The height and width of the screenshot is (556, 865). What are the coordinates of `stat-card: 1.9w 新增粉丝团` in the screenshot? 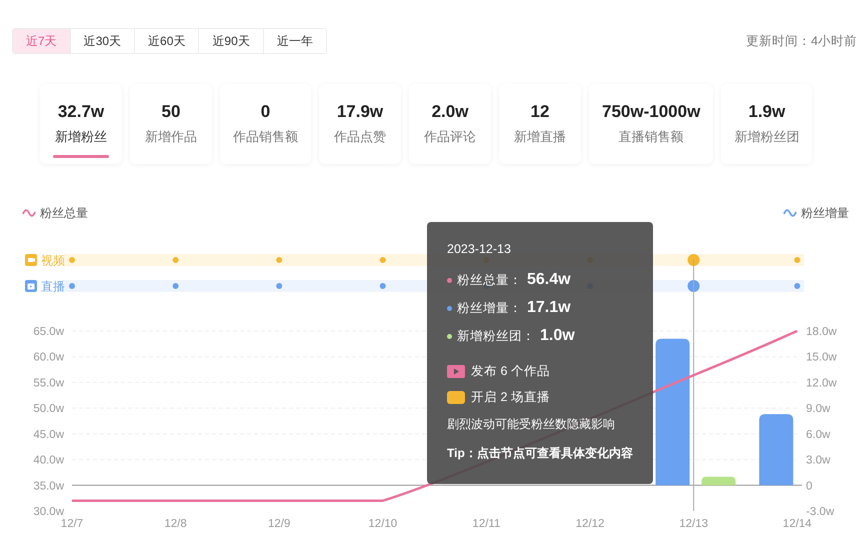 It's located at (766, 124).